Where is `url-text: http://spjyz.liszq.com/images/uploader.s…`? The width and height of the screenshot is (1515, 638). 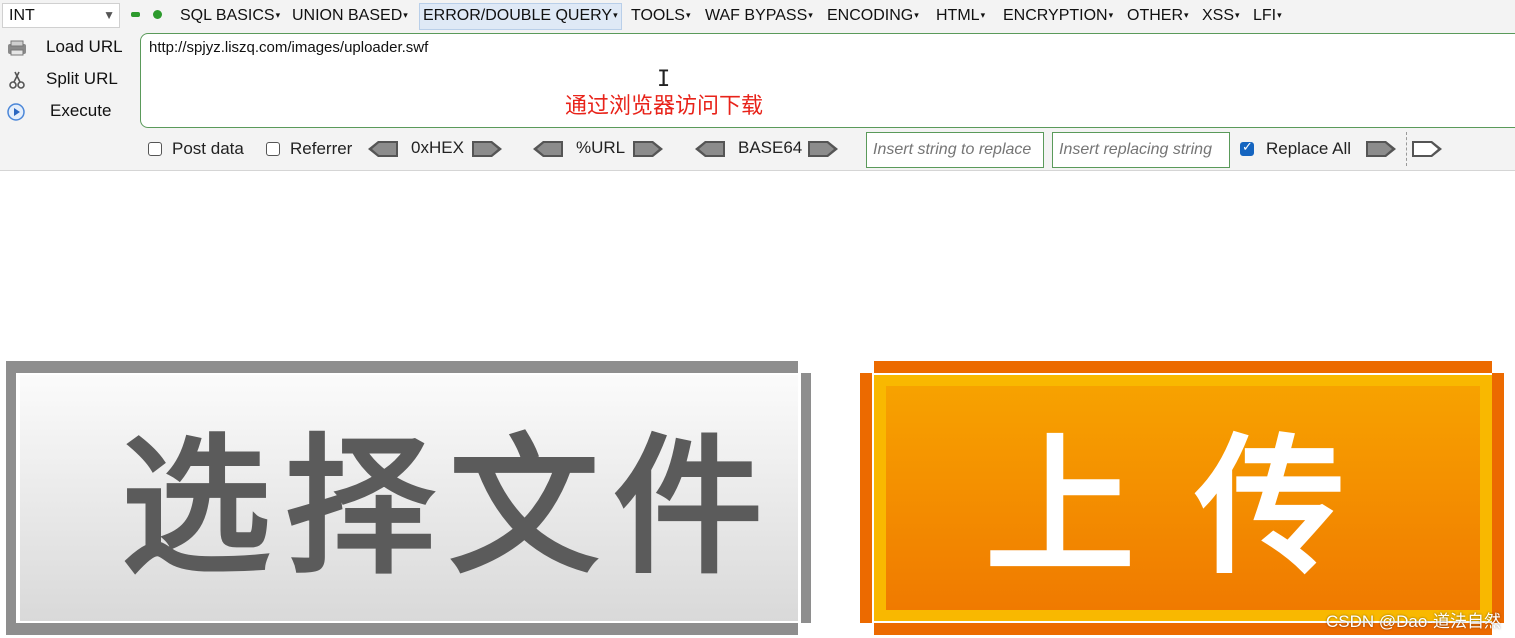
url-text: http://spjyz.liszq.com/images/uploader.s… is located at coordinates (289, 47).